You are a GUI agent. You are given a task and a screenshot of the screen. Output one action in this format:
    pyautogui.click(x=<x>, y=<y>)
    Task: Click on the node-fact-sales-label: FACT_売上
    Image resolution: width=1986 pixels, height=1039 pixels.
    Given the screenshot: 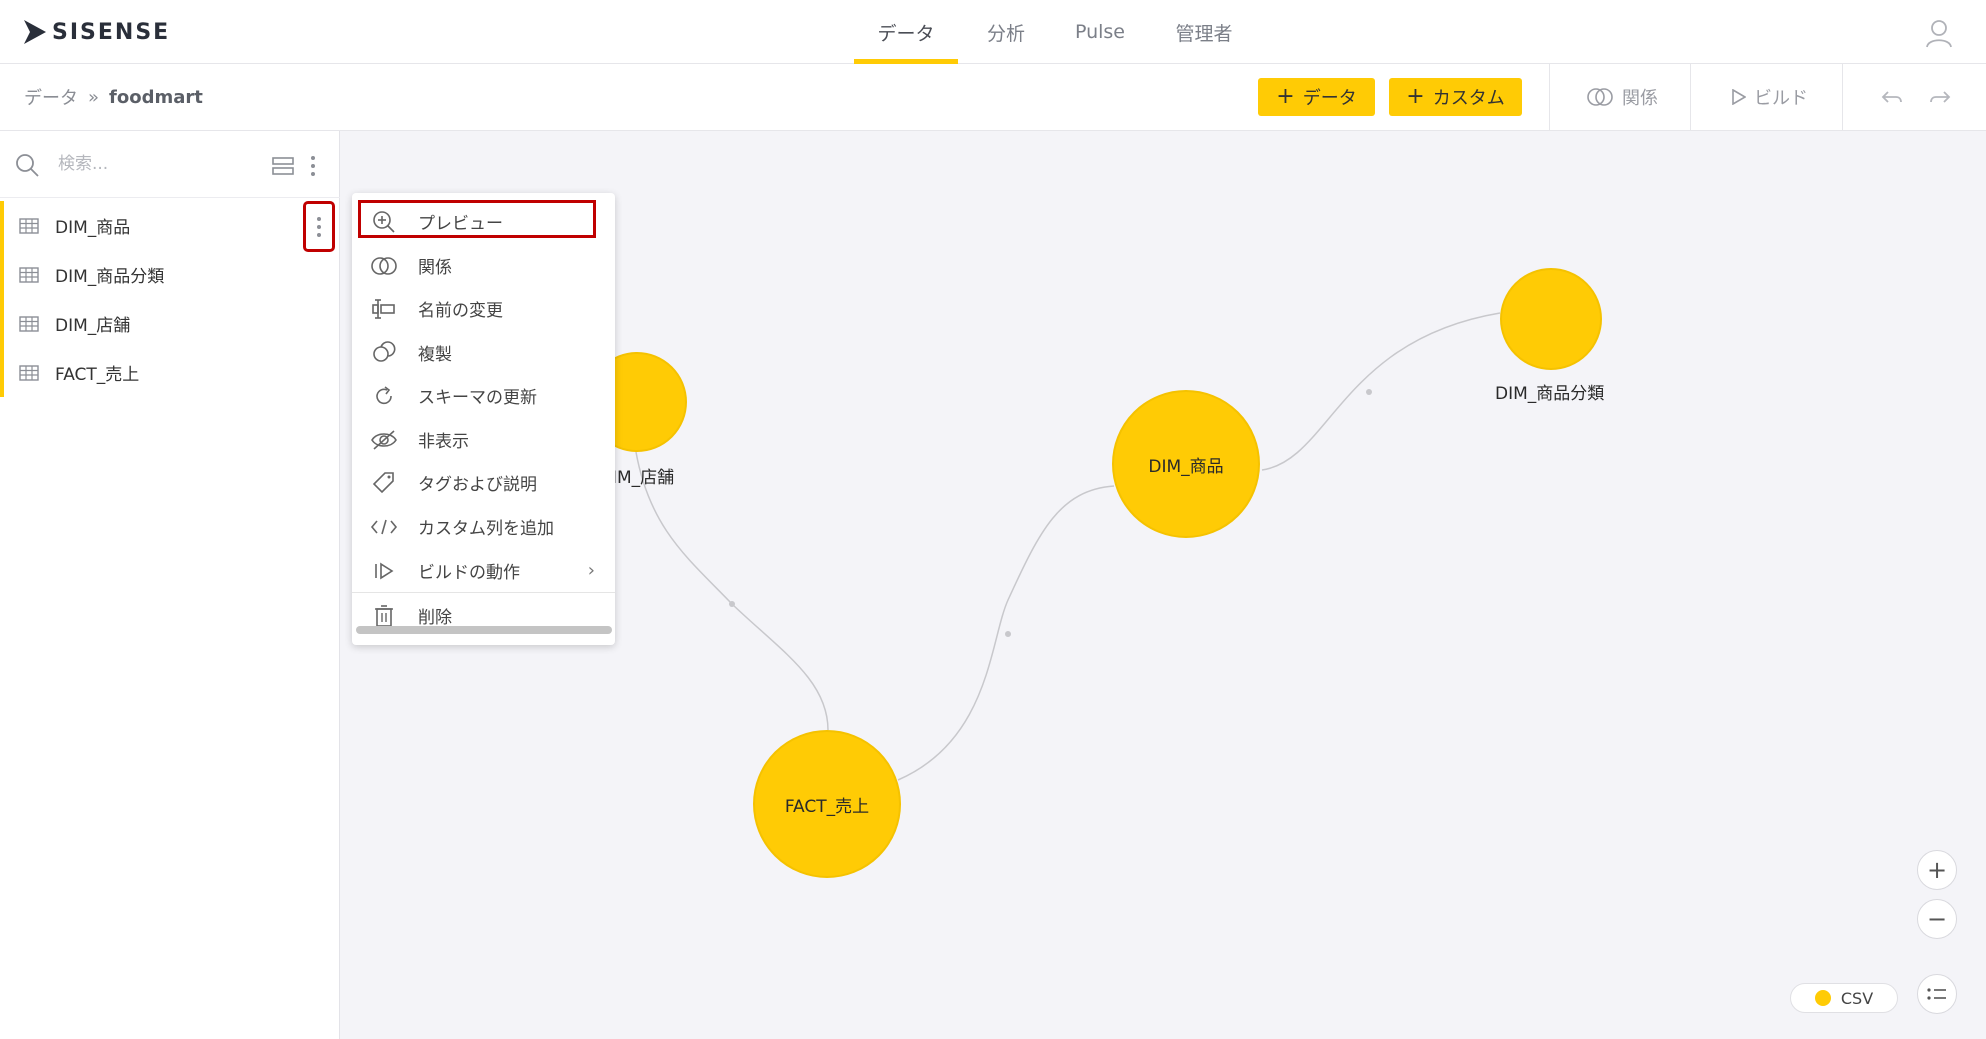 What is the action you would take?
    pyautogui.click(x=827, y=806)
    